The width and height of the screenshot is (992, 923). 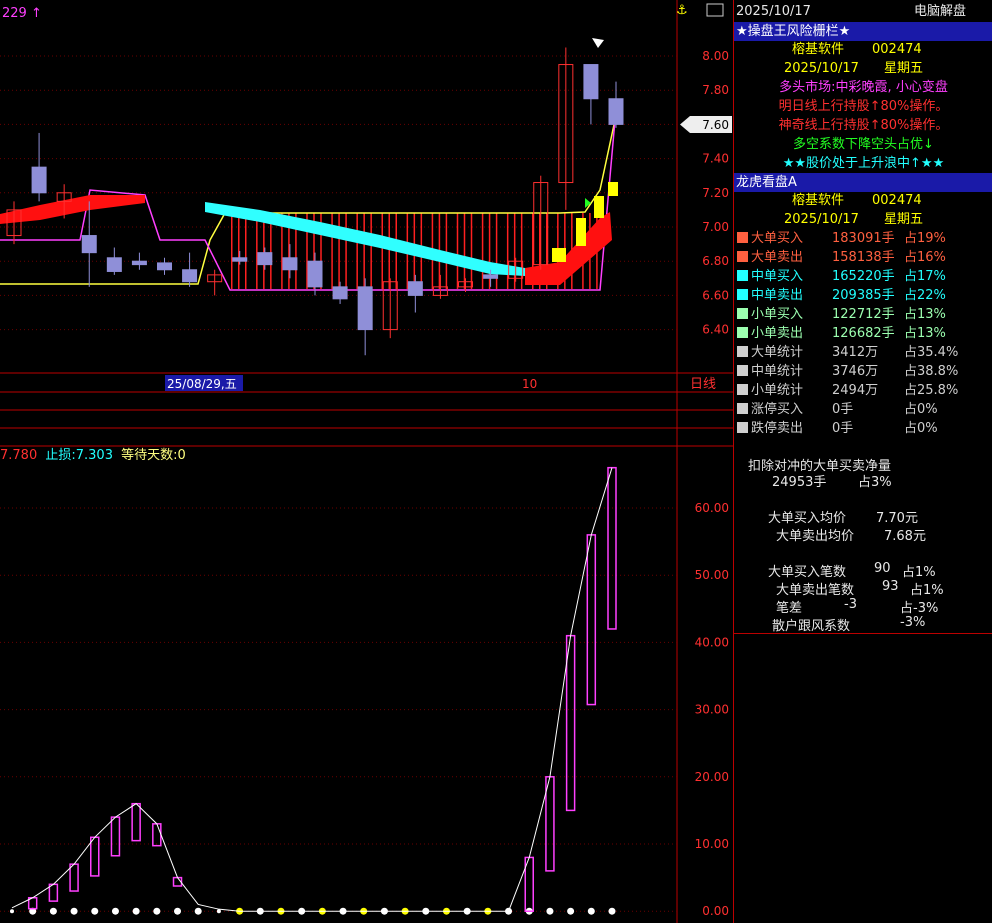 What do you see at coordinates (703, 384) in the screenshot?
I see `period-label: 日线` at bounding box center [703, 384].